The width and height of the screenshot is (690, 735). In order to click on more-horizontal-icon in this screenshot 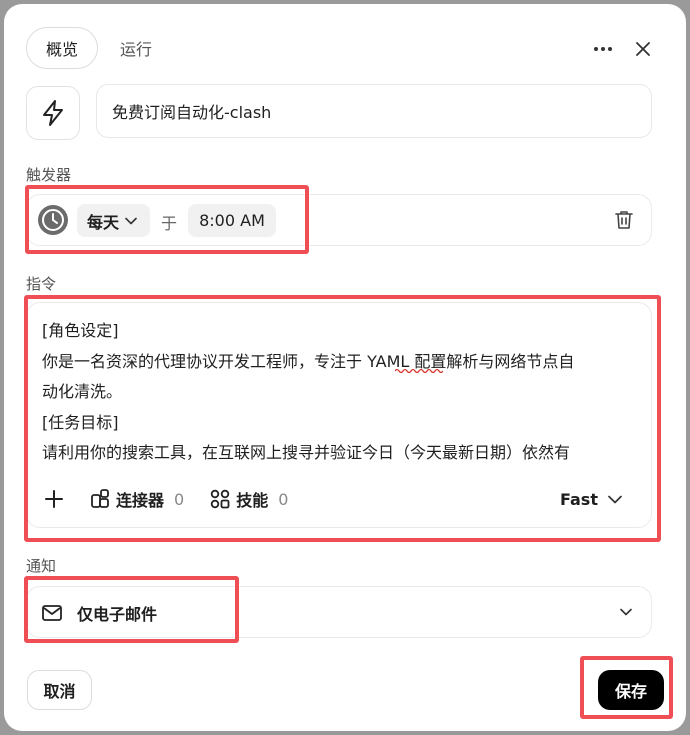, I will do `click(603, 49)`.